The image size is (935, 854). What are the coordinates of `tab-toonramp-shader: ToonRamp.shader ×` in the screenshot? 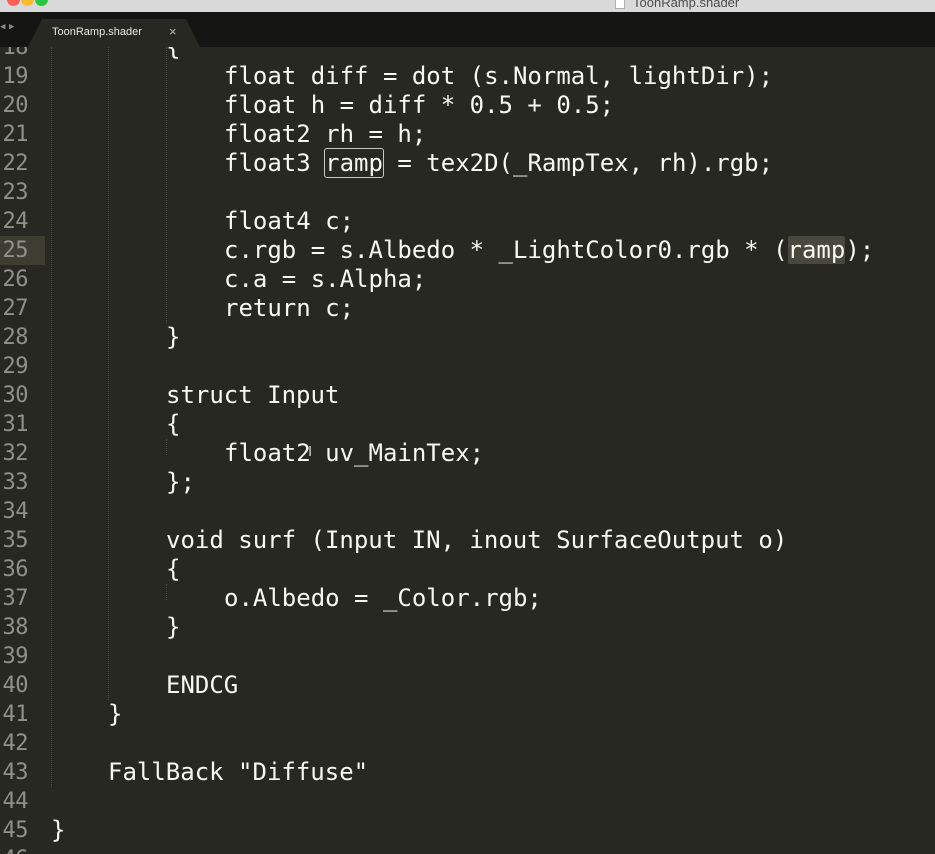 It's located at (114, 33).